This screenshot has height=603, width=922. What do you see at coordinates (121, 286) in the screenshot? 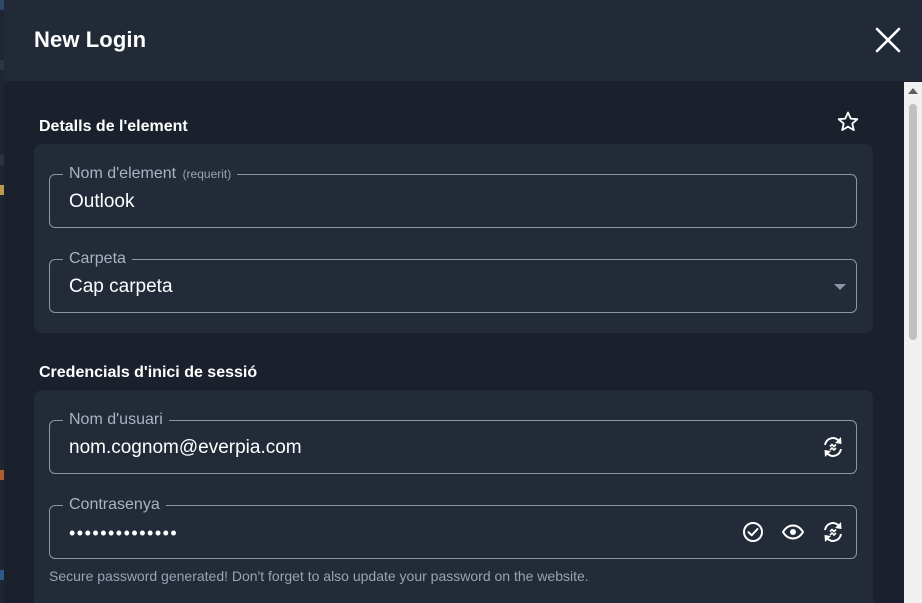
I see `folder-value: Cap carpeta` at bounding box center [121, 286].